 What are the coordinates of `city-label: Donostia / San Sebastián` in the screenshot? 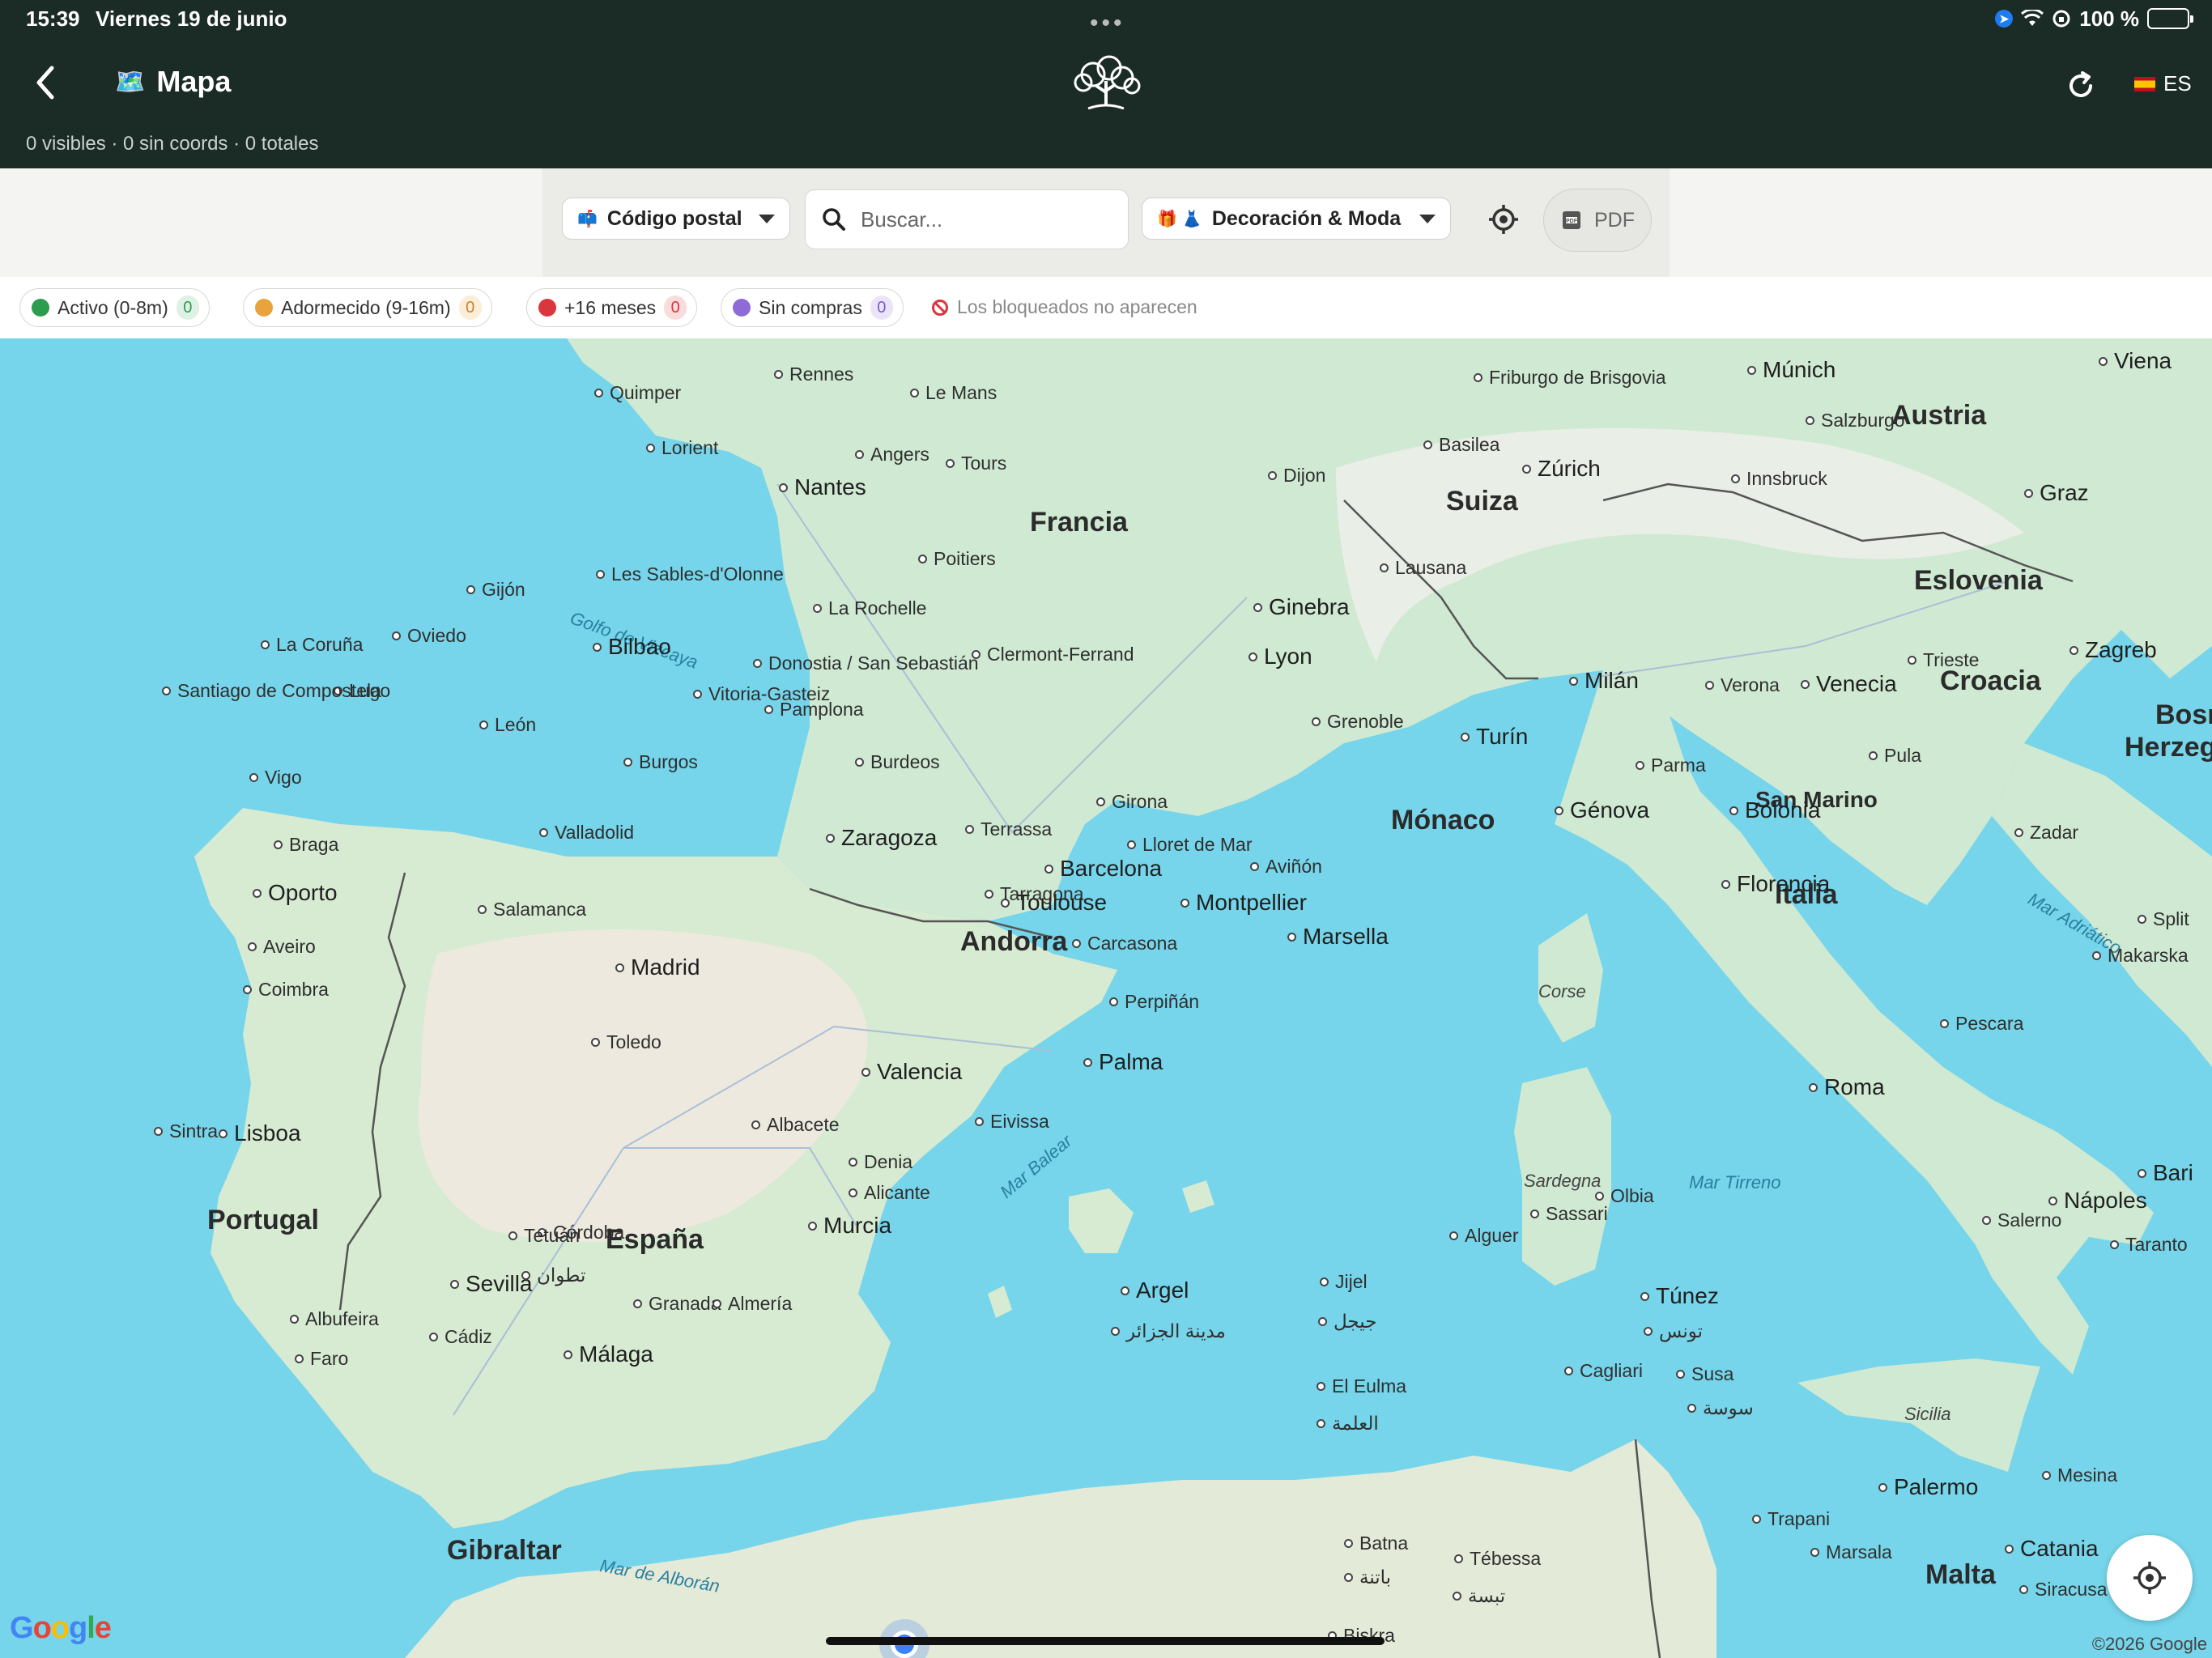 It's located at (866, 663).